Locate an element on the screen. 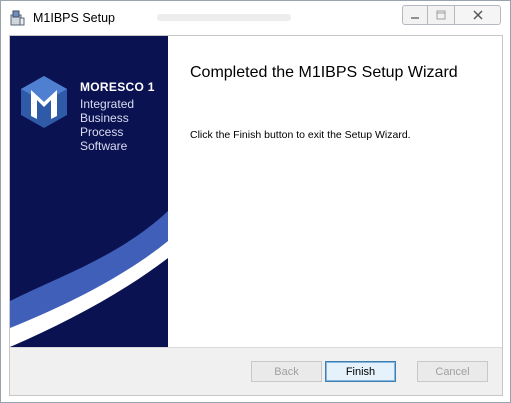 This screenshot has height=403, width=511. blurred-title-region is located at coordinates (224, 17).